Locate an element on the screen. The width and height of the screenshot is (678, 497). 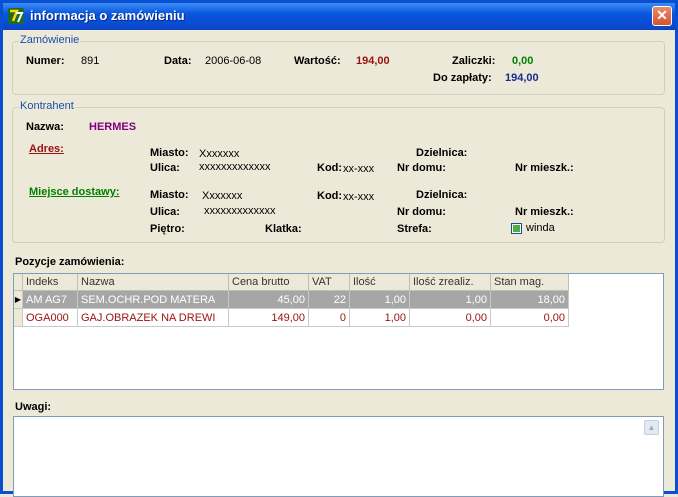
address-house-label: Nr domu: is located at coordinates (421, 168).